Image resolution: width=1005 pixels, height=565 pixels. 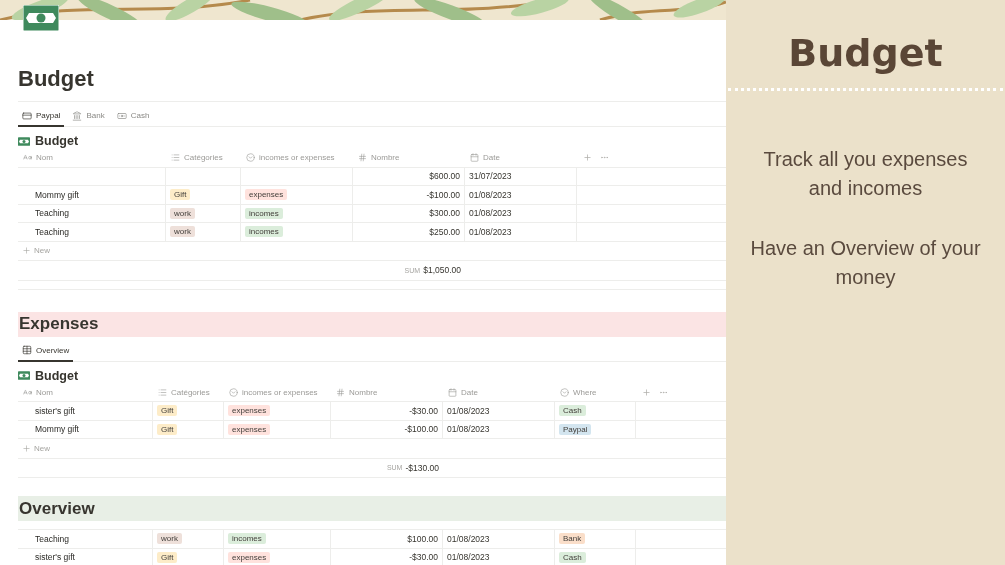 I want to click on cash-icon, so click(x=121, y=115).